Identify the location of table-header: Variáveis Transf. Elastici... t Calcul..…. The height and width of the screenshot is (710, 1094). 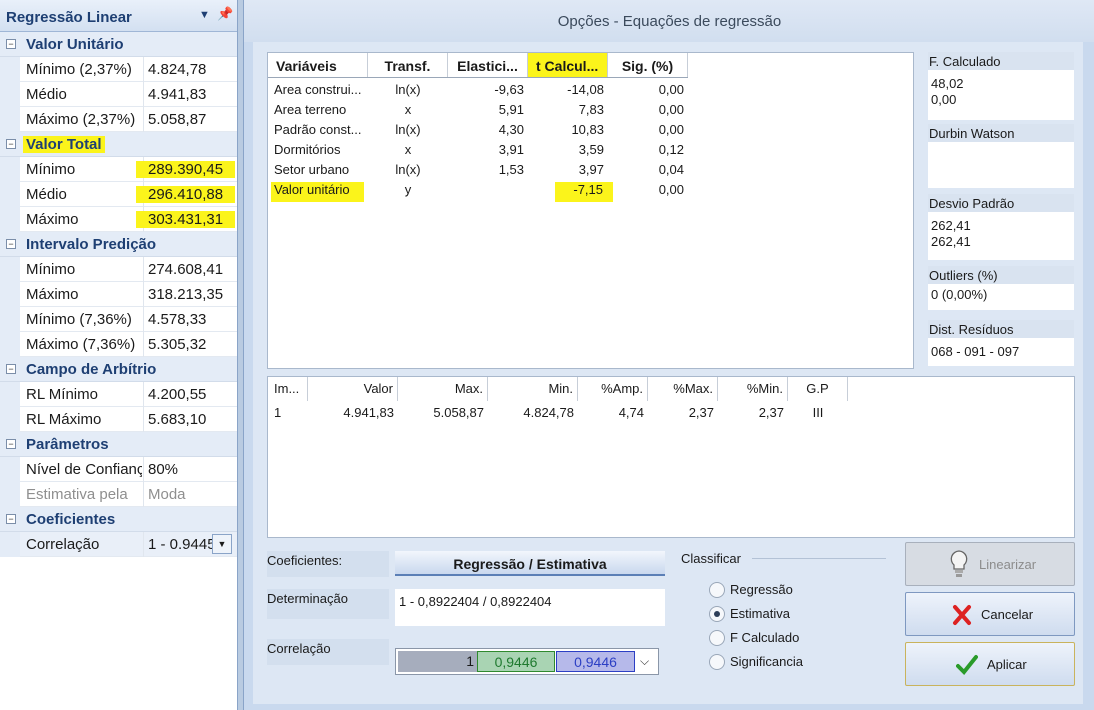
(478, 65).